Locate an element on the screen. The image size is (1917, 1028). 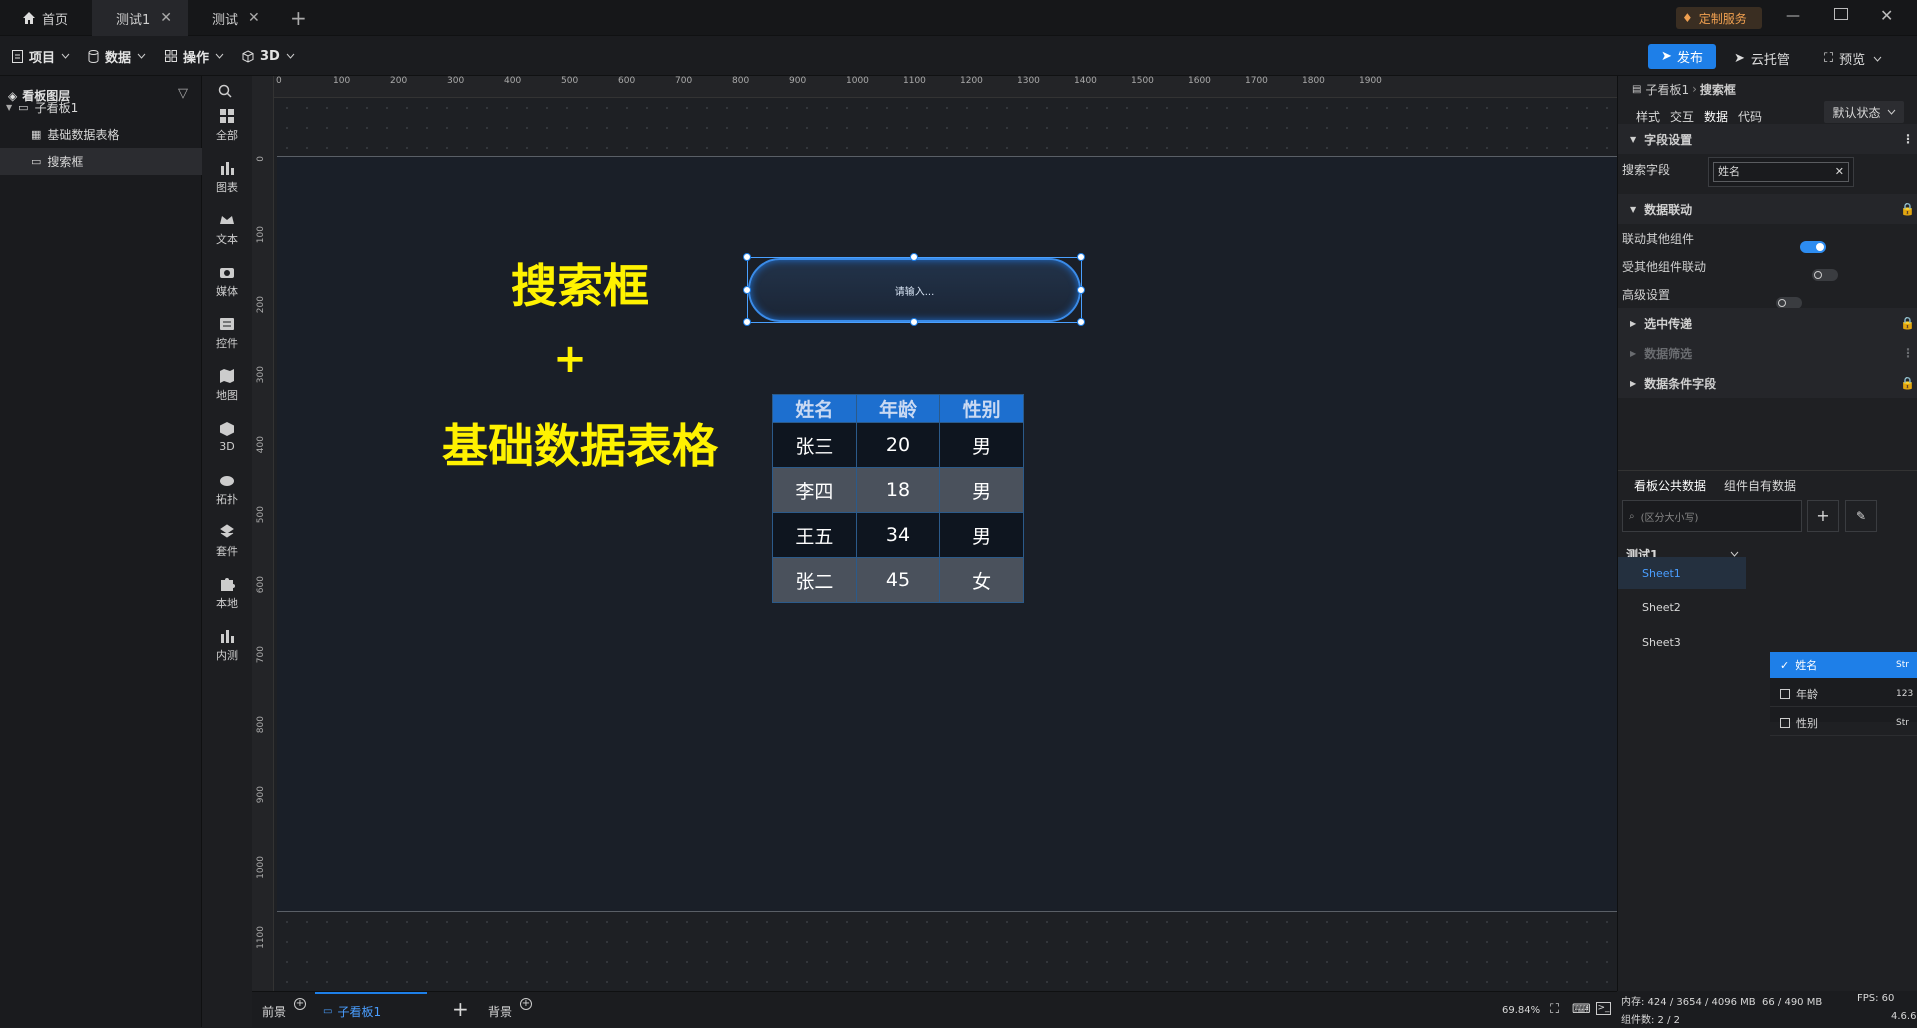
layer-item-search: ▭ 搜索框 is located at coordinates (101, 161).